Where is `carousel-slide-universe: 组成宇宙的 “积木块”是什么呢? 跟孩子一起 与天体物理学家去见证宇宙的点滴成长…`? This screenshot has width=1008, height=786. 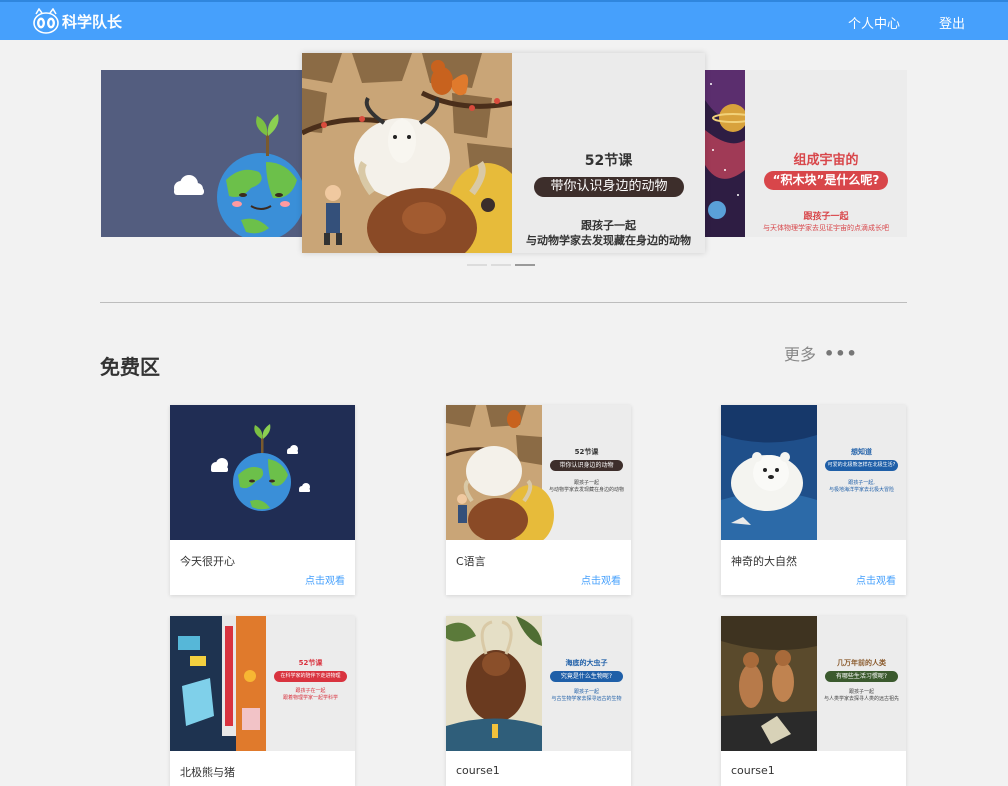 carousel-slide-universe: 组成宇宙的 “积木块”是什么呢? 跟孩子一起 与天体物理学家去见证宇宙的点滴成长… is located at coordinates (806, 153).